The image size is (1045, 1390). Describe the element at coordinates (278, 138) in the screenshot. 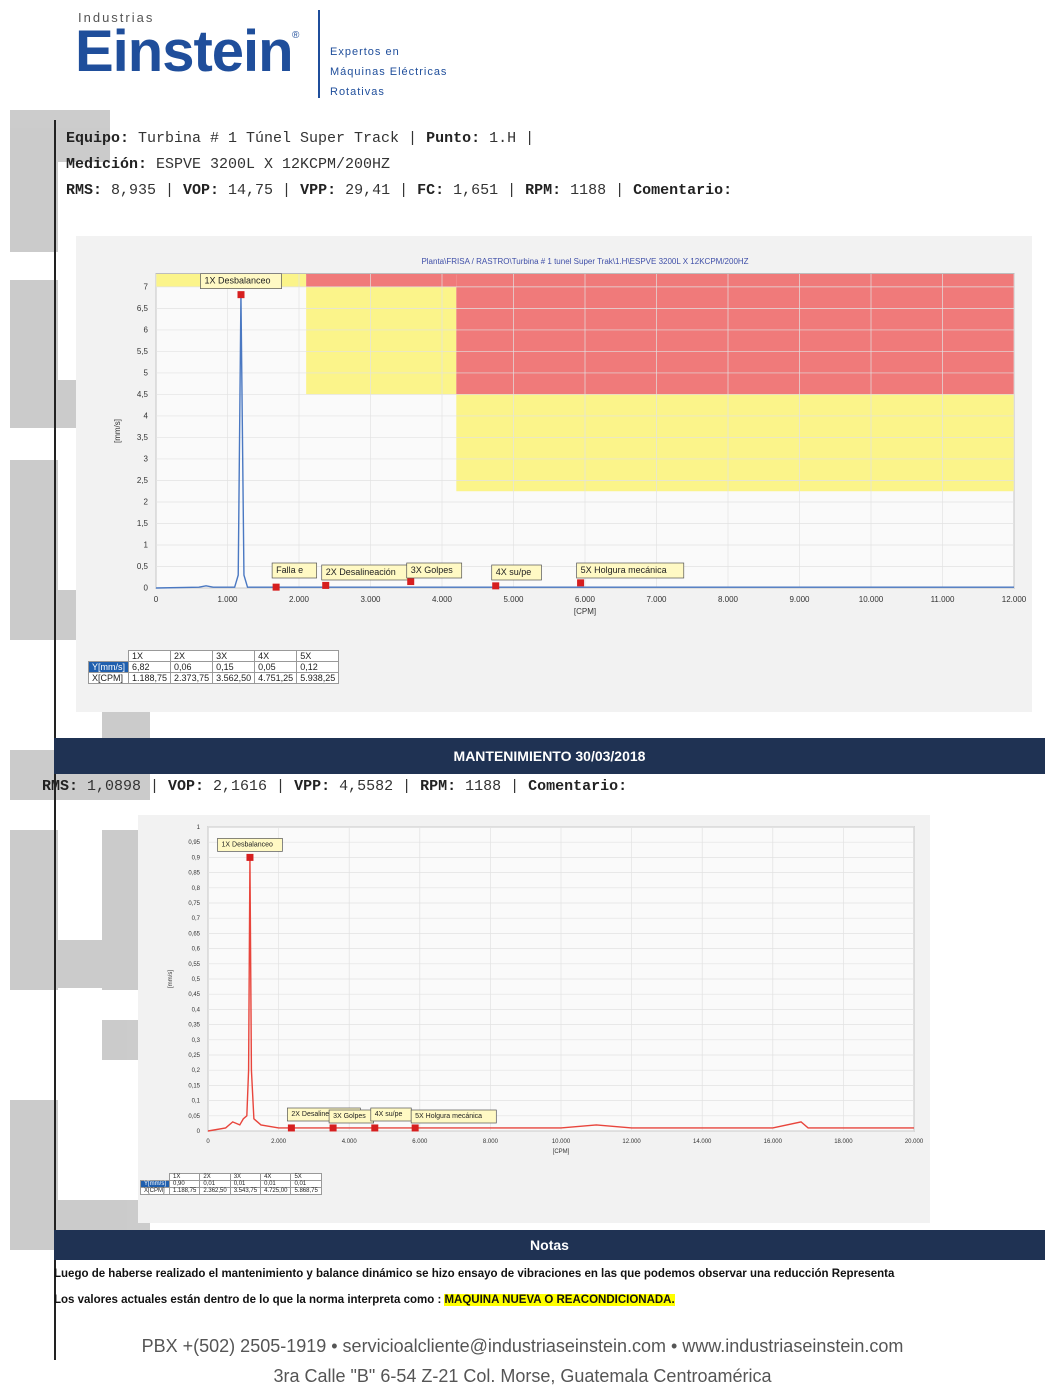

I see `equipment-value: Turbina # 1 Túnel Super Track |` at that location.